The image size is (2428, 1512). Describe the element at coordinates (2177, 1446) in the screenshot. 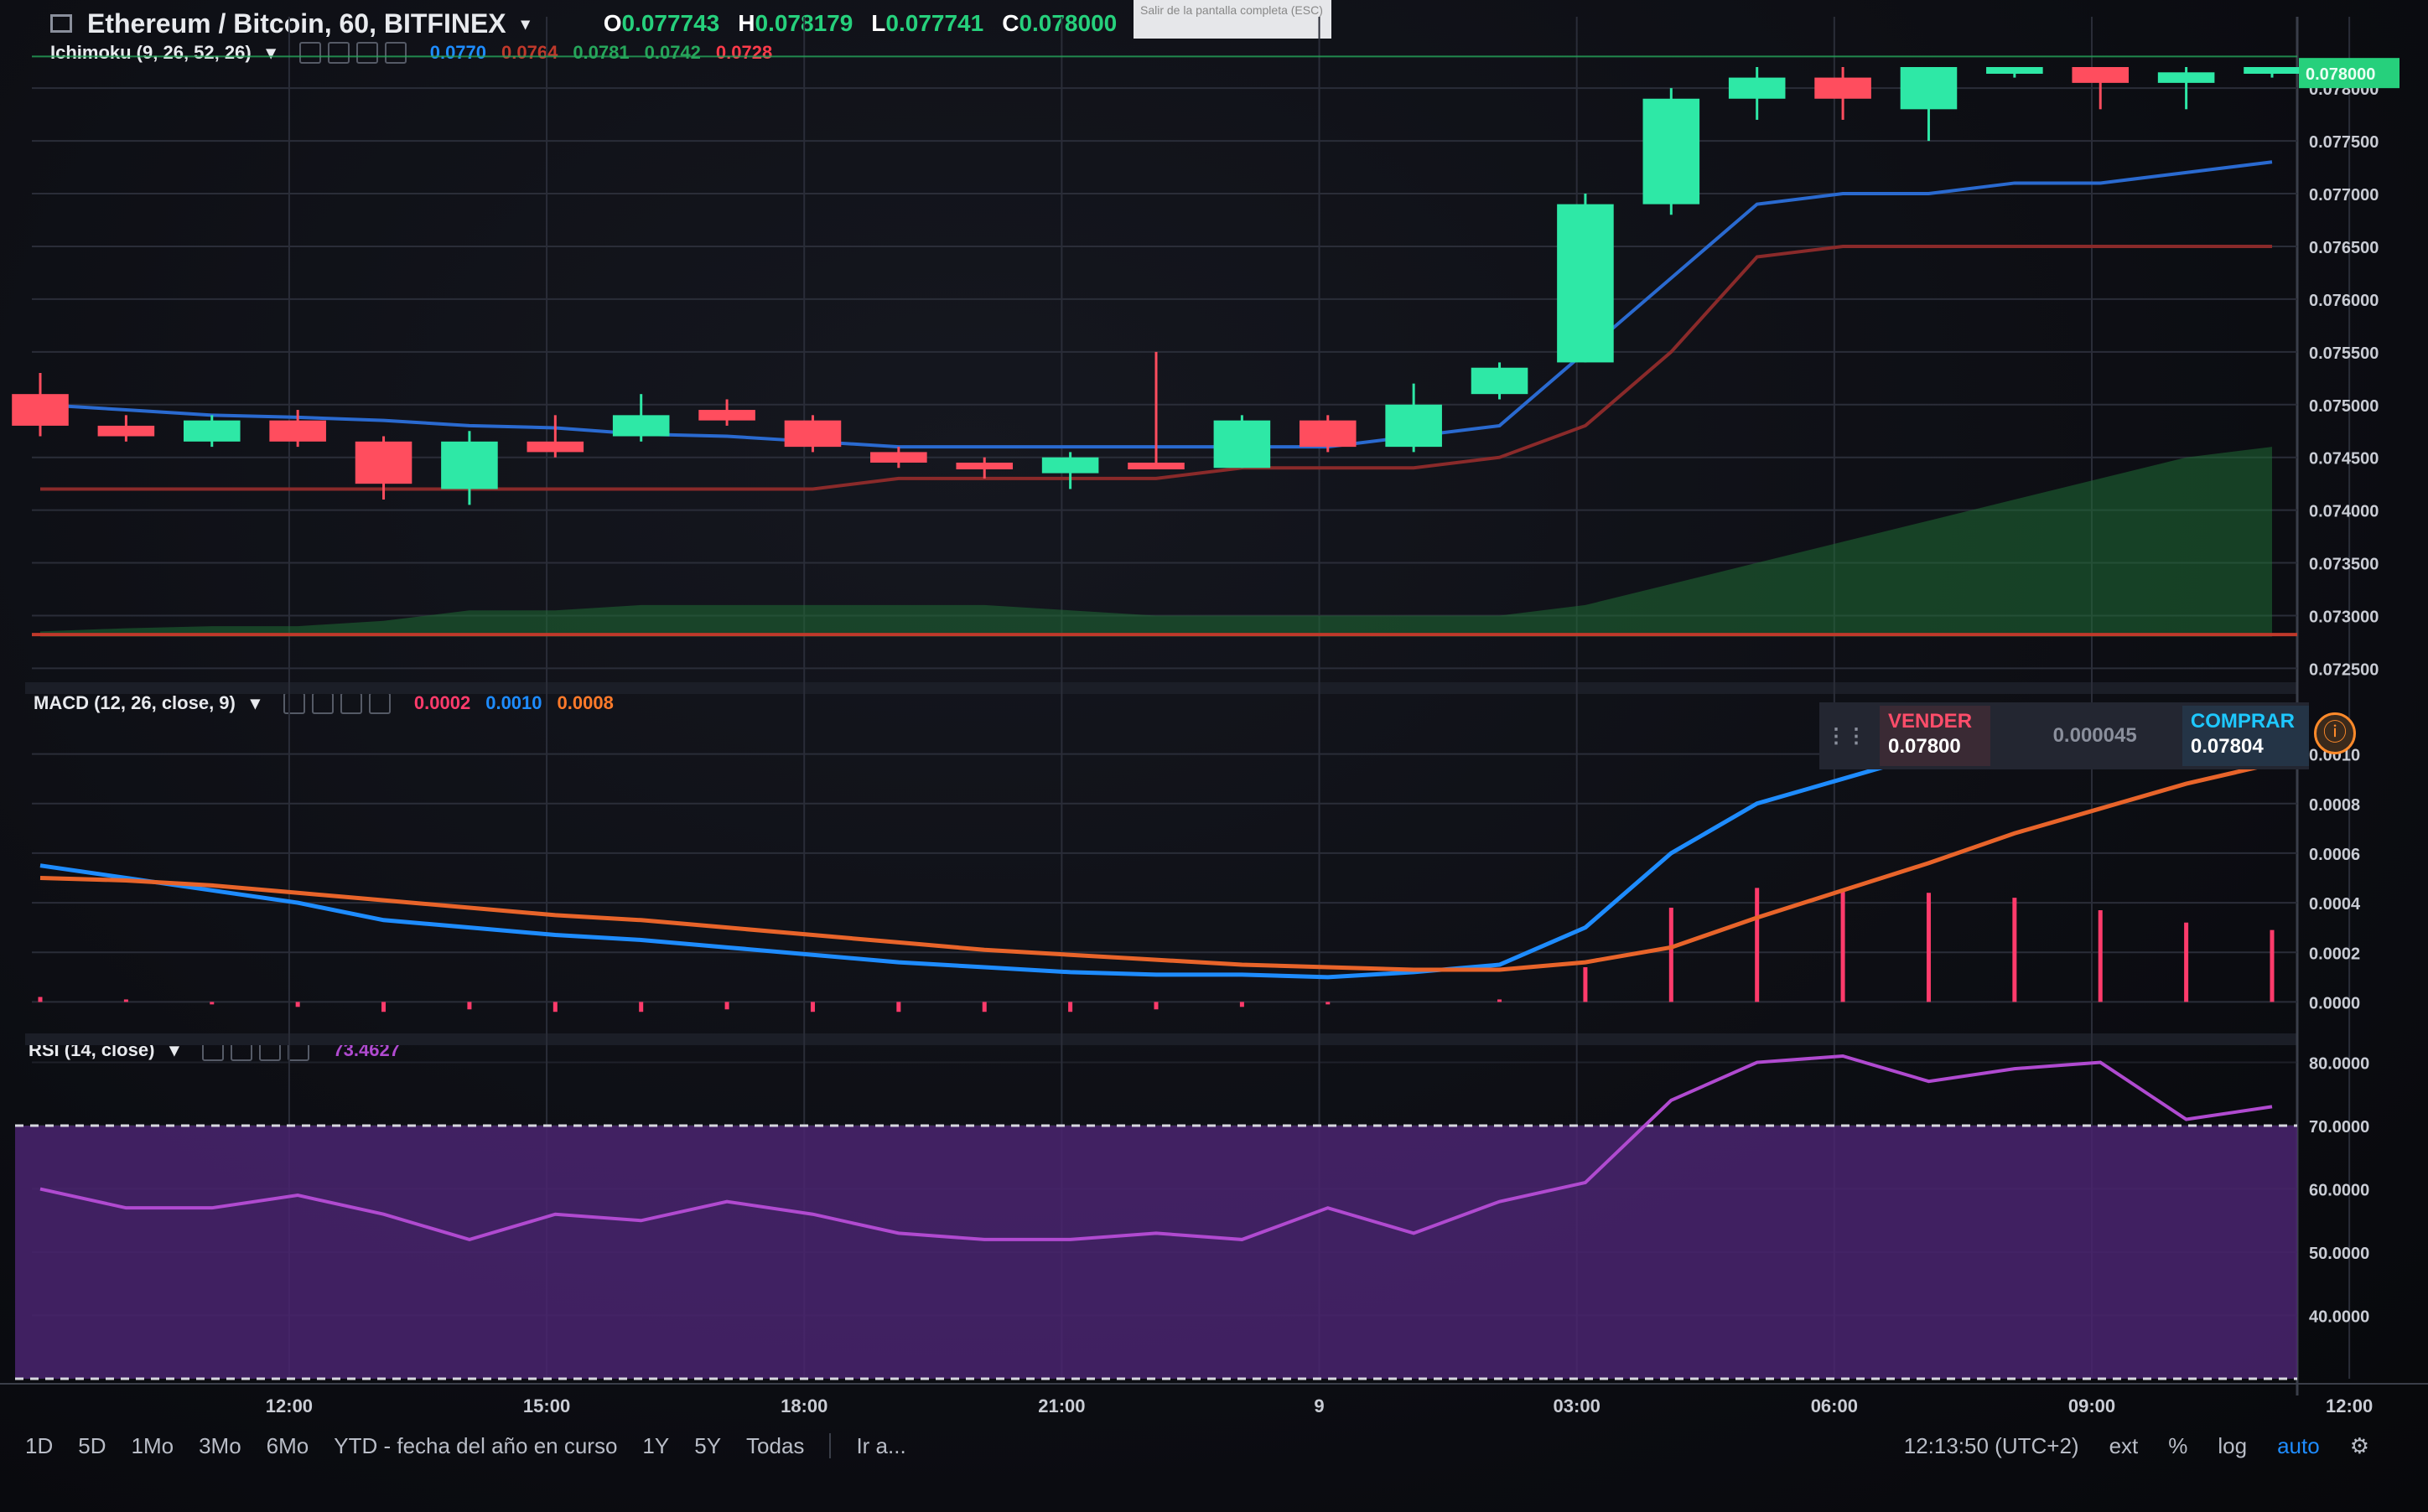

I see `percent-button: %` at that location.